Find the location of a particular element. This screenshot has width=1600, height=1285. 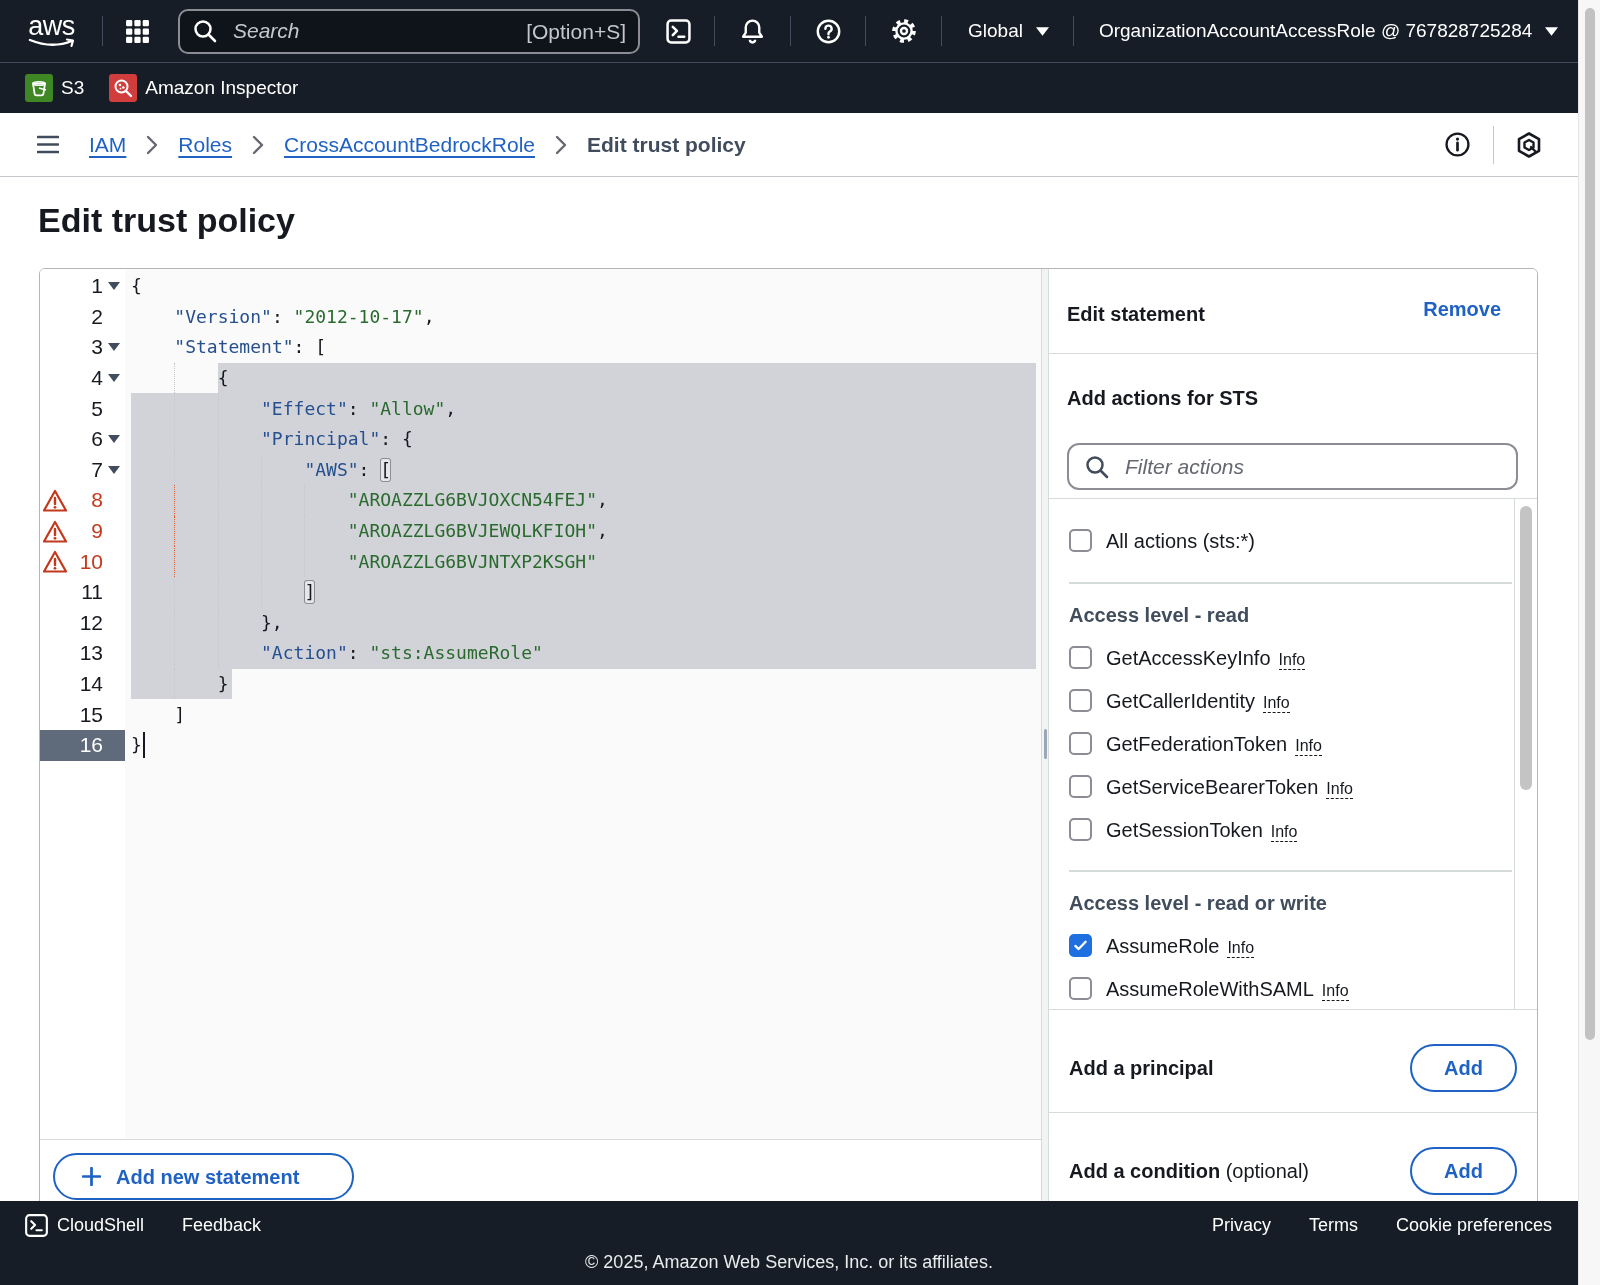

group-heading: Access level - read is located at coordinates (1159, 615).